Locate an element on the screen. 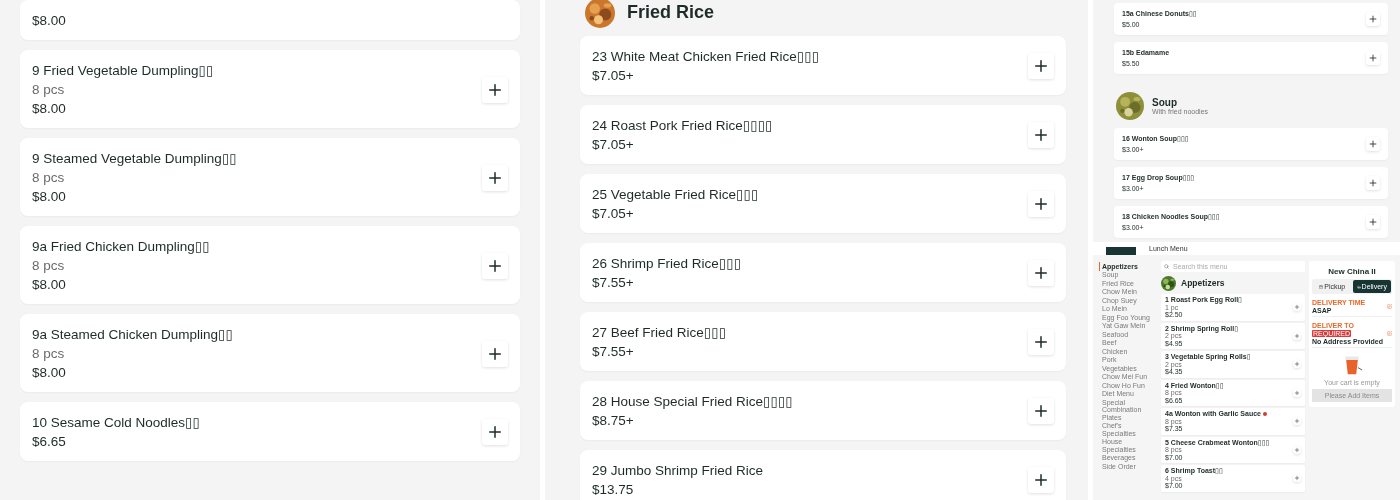 The height and width of the screenshot is (500, 1400). section-title: Fried Rice is located at coordinates (671, 13).